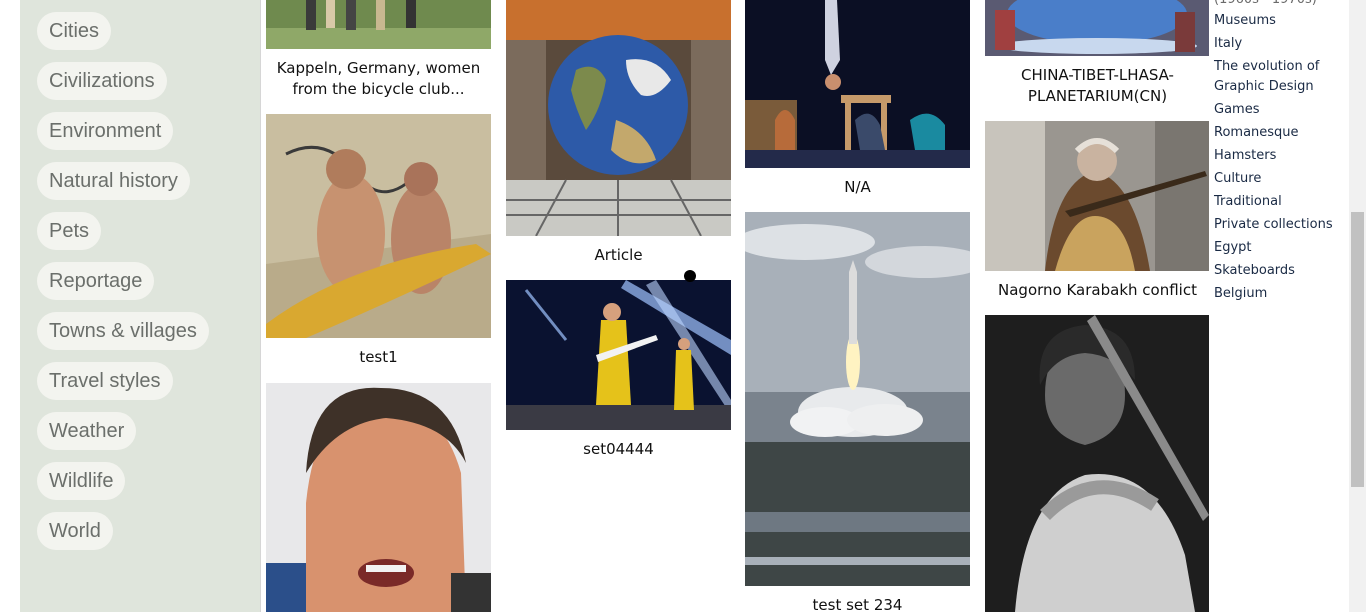 Image resolution: width=1366 pixels, height=616 pixels. Describe the element at coordinates (378, 357) in the screenshot. I see `photo-caption: test1` at that location.